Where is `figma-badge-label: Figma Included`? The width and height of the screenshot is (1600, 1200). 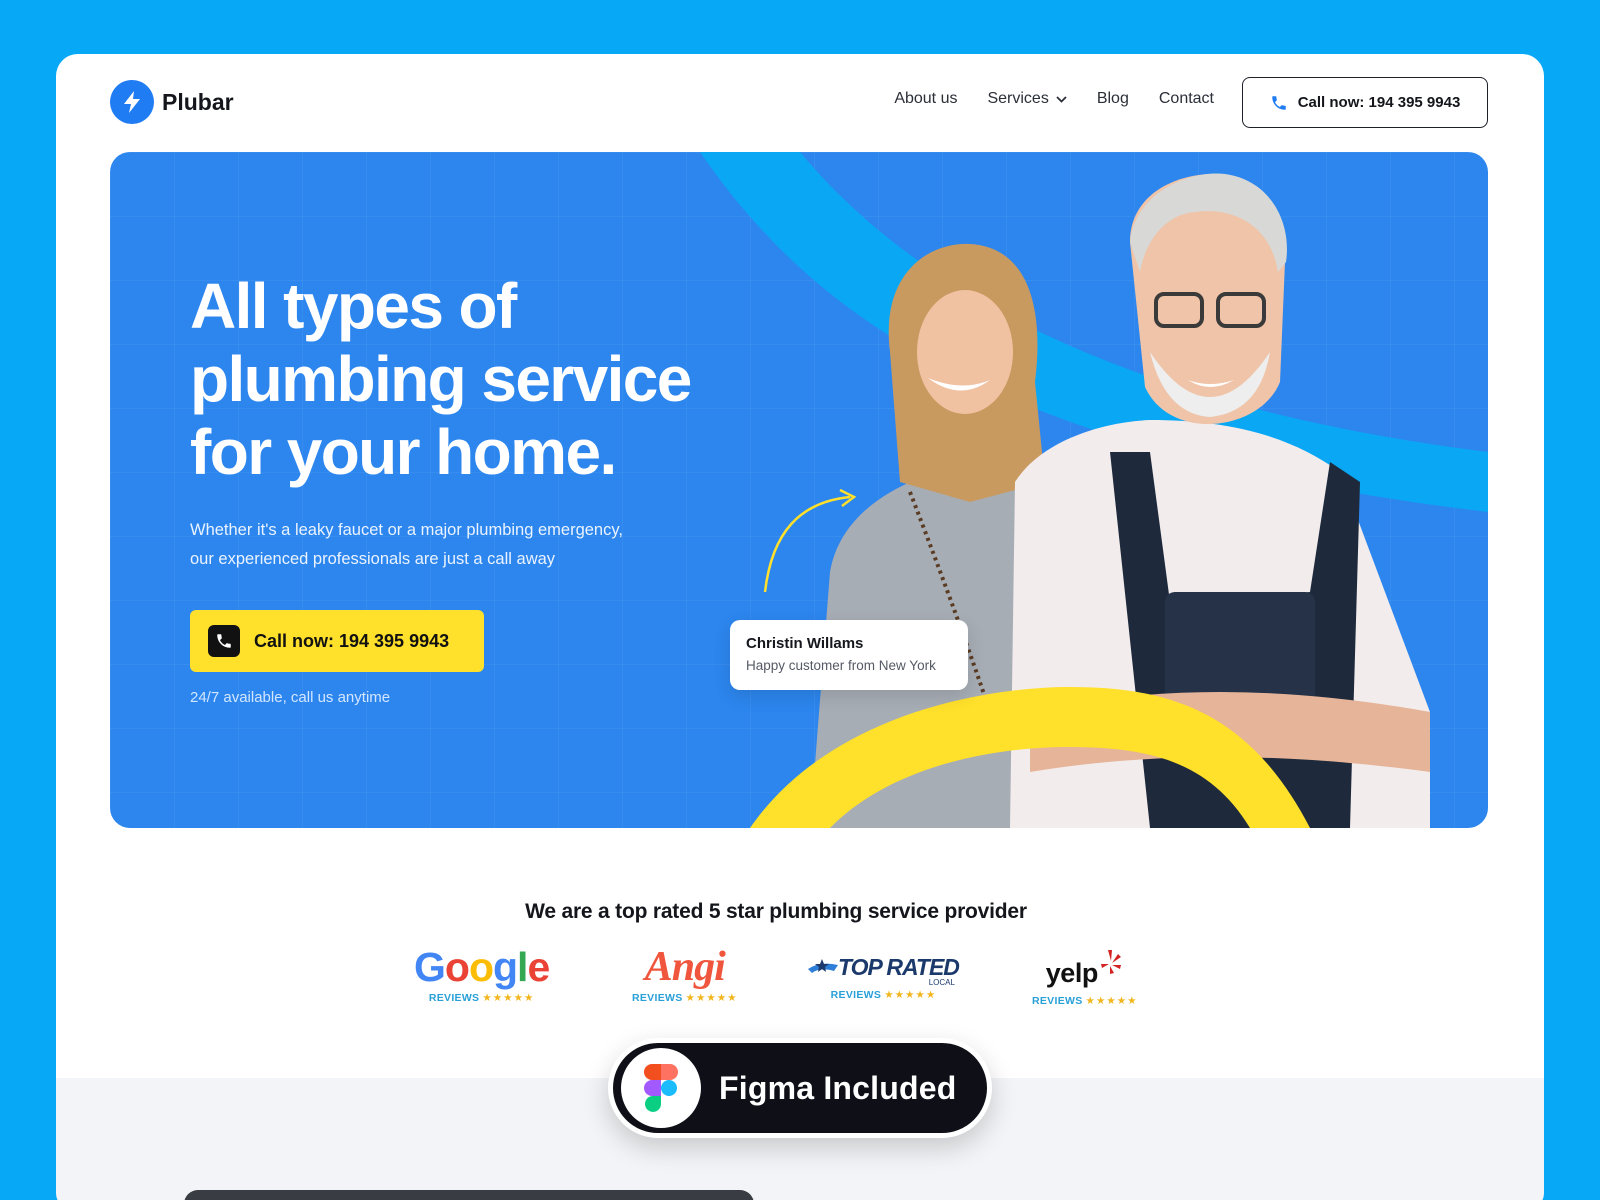
figma-badge-label: Figma Included is located at coordinates (838, 1087).